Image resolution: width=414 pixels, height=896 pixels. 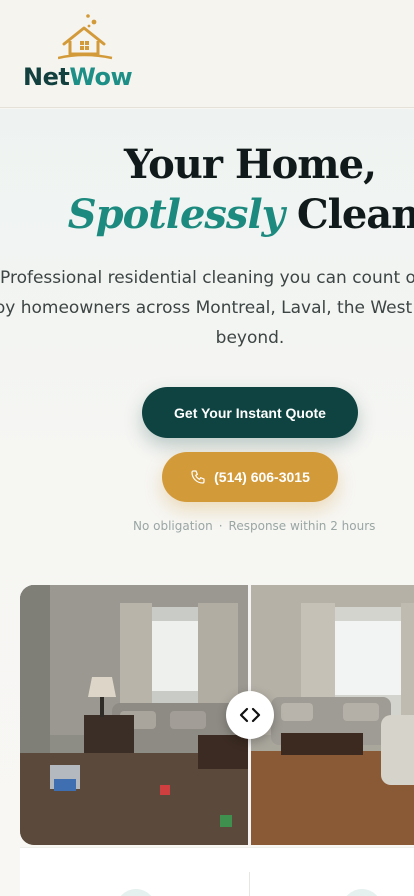 What do you see at coordinates (217, 871) in the screenshot?
I see `feature-cards-strip` at bounding box center [217, 871].